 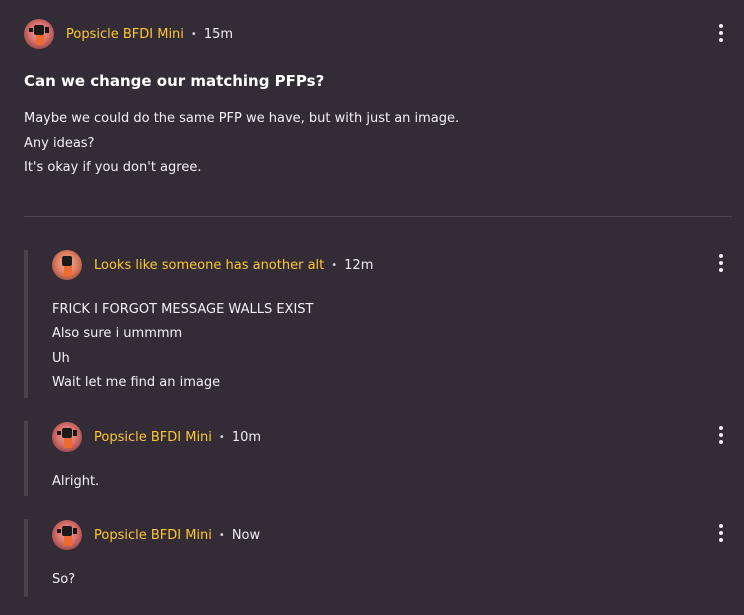 I want to click on reply-timestamp: Now, so click(x=246, y=535).